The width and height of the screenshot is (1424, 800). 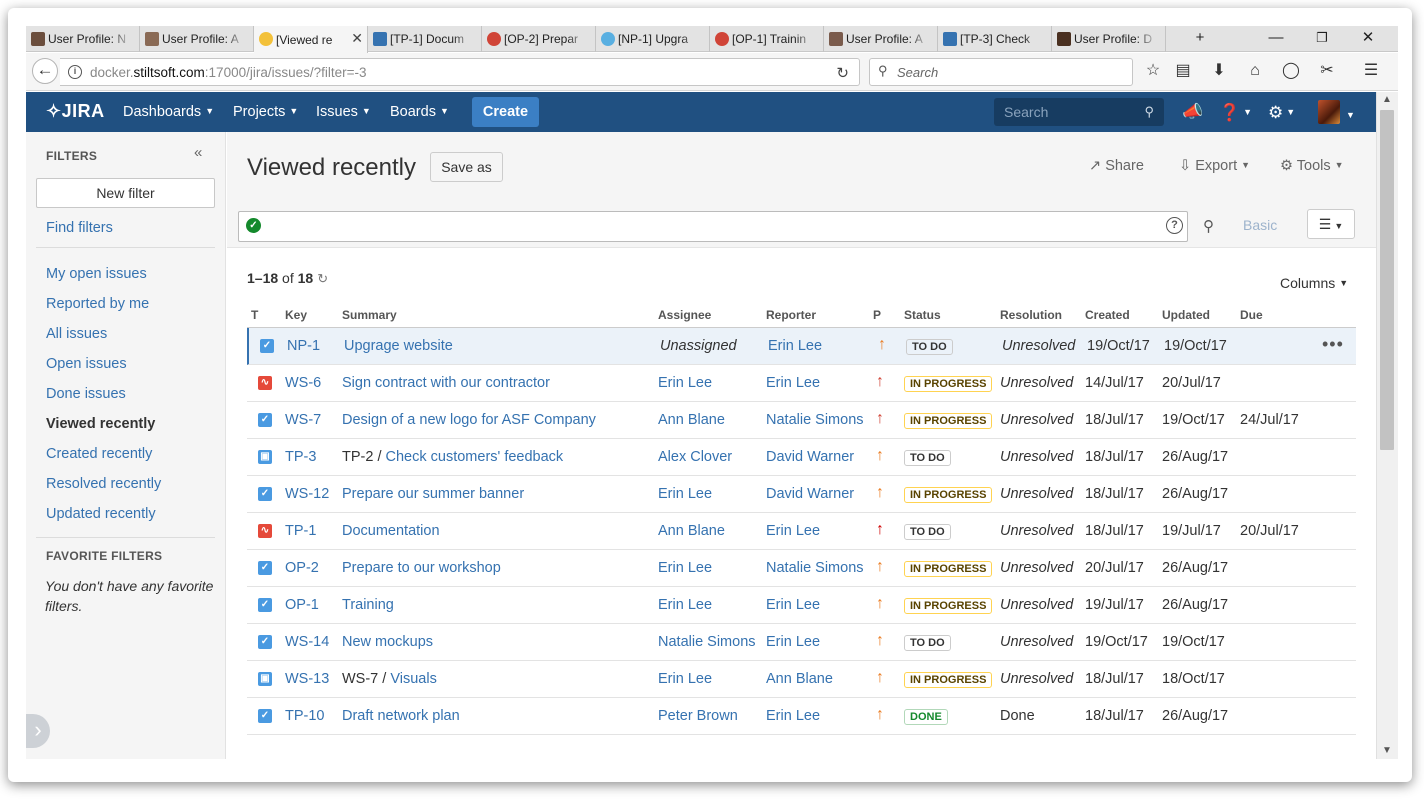 What do you see at coordinates (1291, 72) in the screenshot?
I see `pocket-icon: ◯` at bounding box center [1291, 72].